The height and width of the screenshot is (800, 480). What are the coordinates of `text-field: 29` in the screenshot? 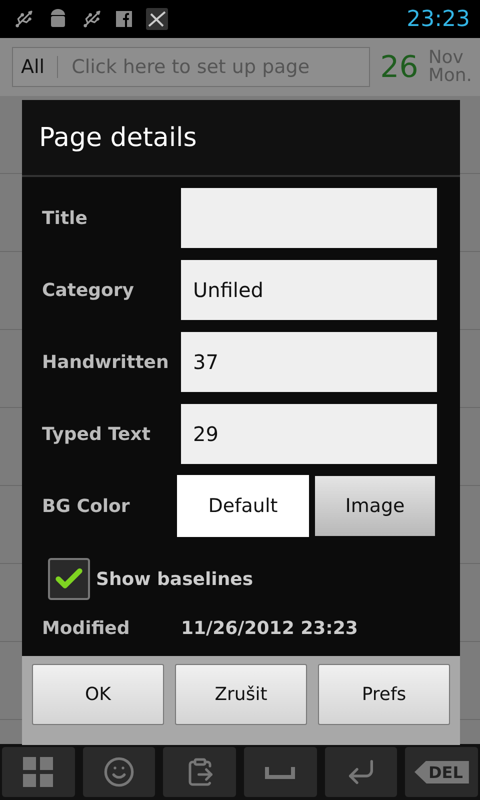 It's located at (309, 434).